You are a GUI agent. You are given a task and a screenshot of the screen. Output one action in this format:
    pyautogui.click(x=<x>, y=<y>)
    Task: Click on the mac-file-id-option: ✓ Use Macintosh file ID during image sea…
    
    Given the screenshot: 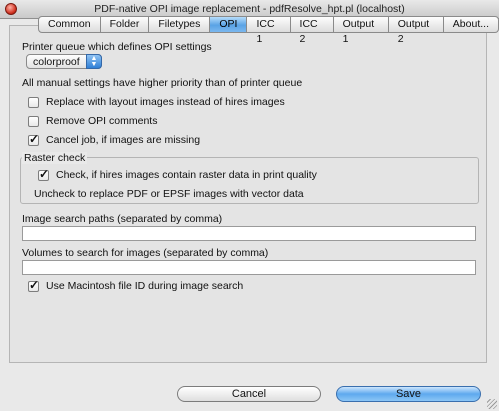 What is the action you would take?
    pyautogui.click(x=136, y=285)
    